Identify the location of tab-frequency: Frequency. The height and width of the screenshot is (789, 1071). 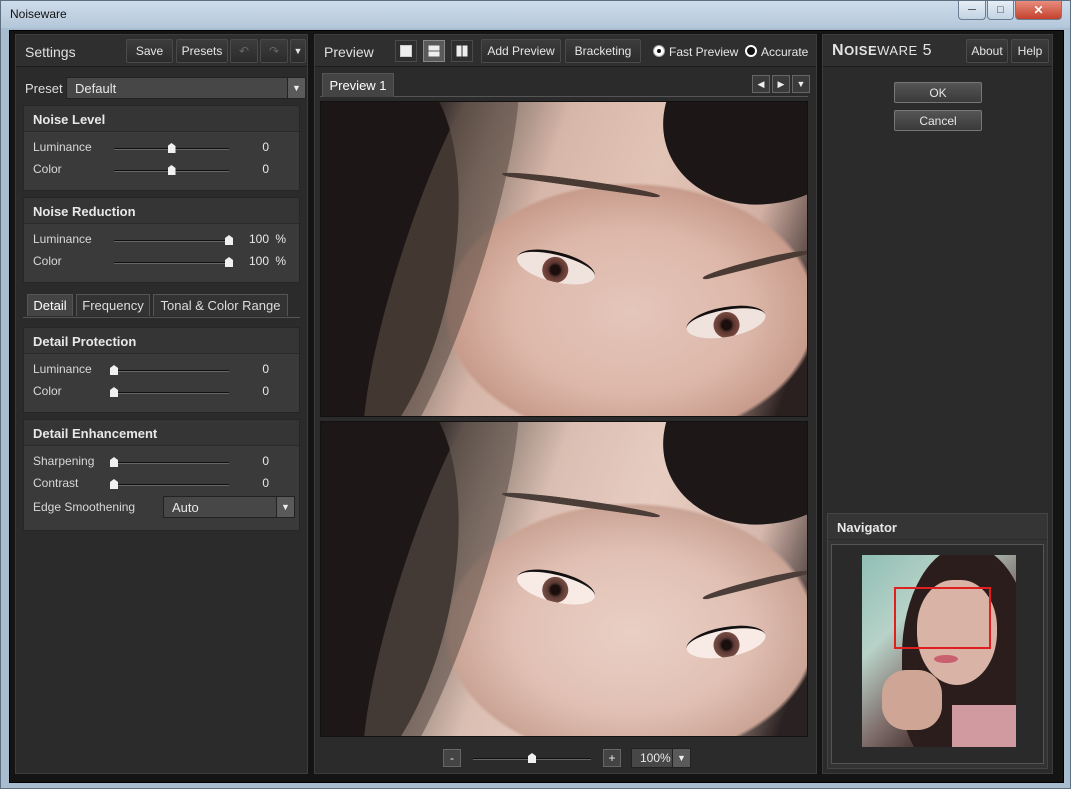
(113, 305).